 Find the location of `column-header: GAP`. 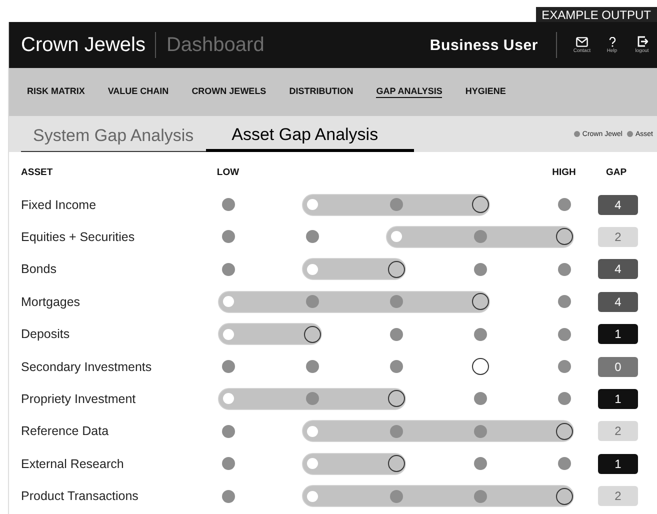

column-header: GAP is located at coordinates (616, 172).